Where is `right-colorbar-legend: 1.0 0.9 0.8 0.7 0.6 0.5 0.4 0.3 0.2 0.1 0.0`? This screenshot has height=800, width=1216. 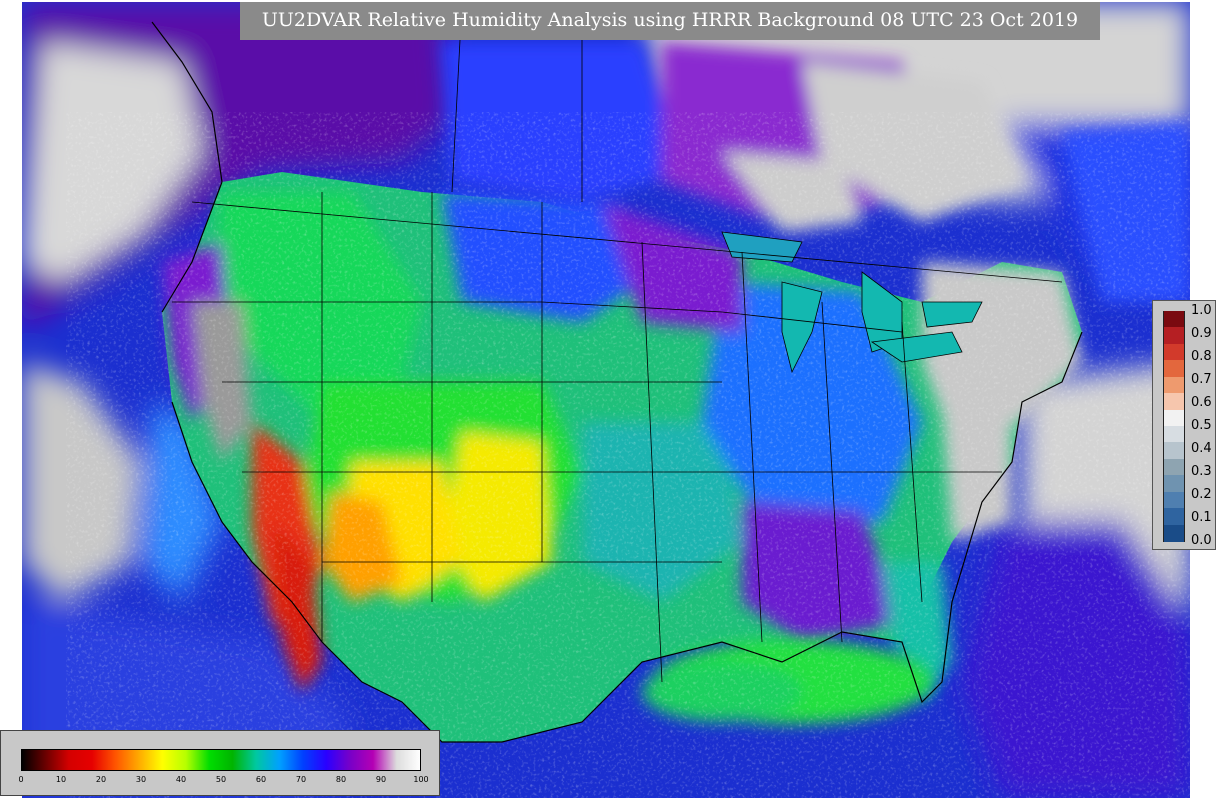 right-colorbar-legend: 1.0 0.9 0.8 0.7 0.6 0.5 0.4 0.3 0.2 0.1 0.0 is located at coordinates (1184, 425).